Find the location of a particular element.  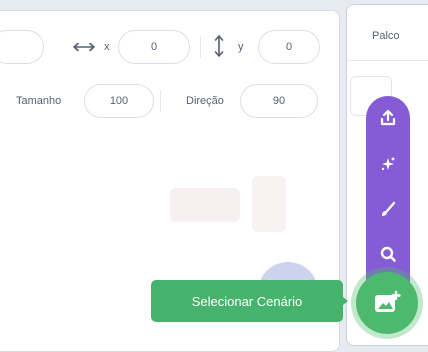

select-backdrop-tooltip: Selecionar Cenário is located at coordinates (247, 301).